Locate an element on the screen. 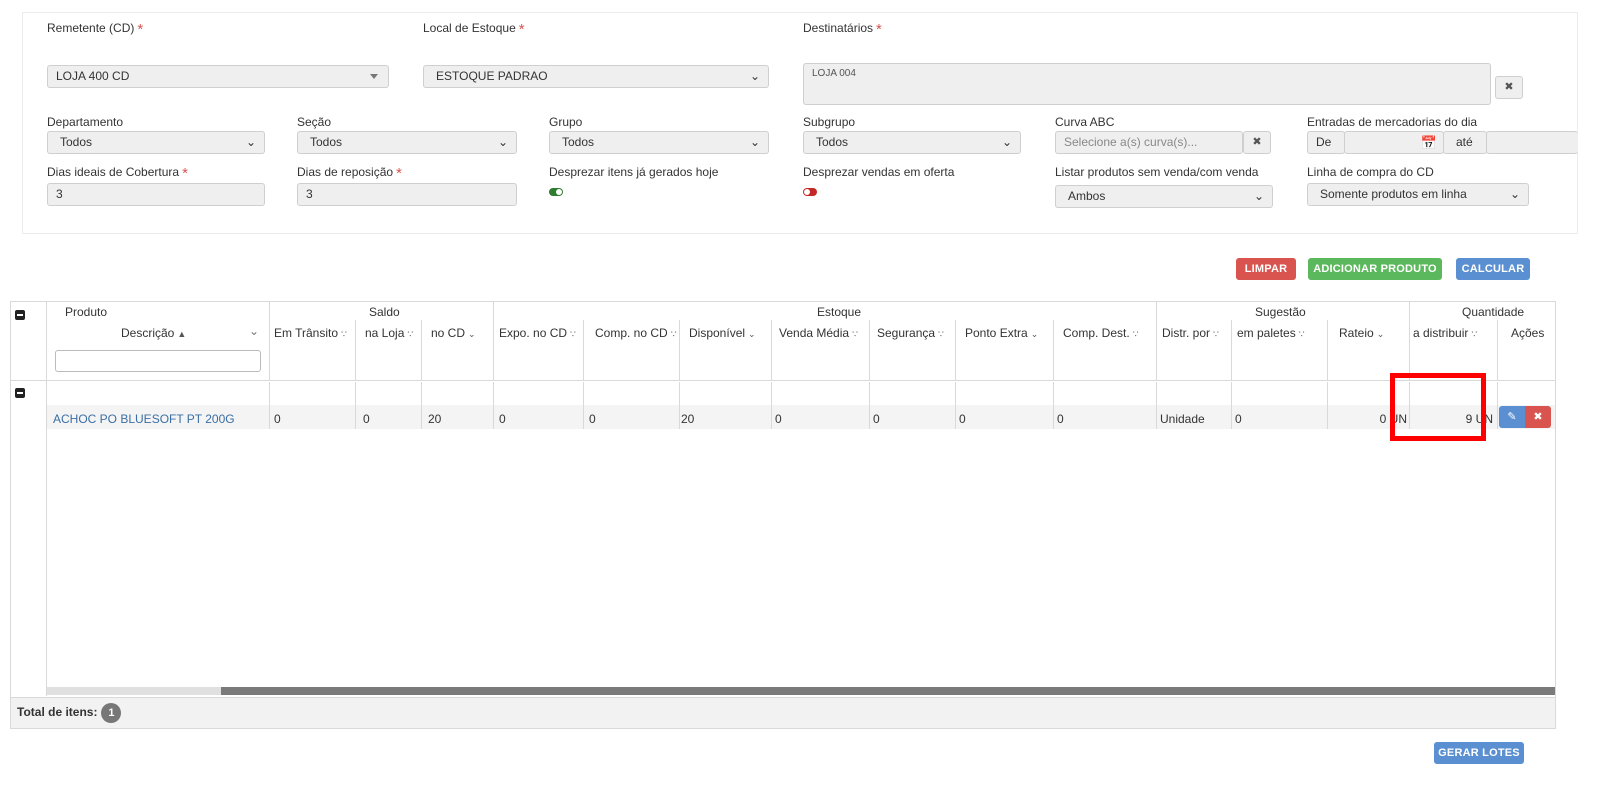 The width and height of the screenshot is (1600, 793). remetente-label: Remetente (CD) * is located at coordinates (95, 29).